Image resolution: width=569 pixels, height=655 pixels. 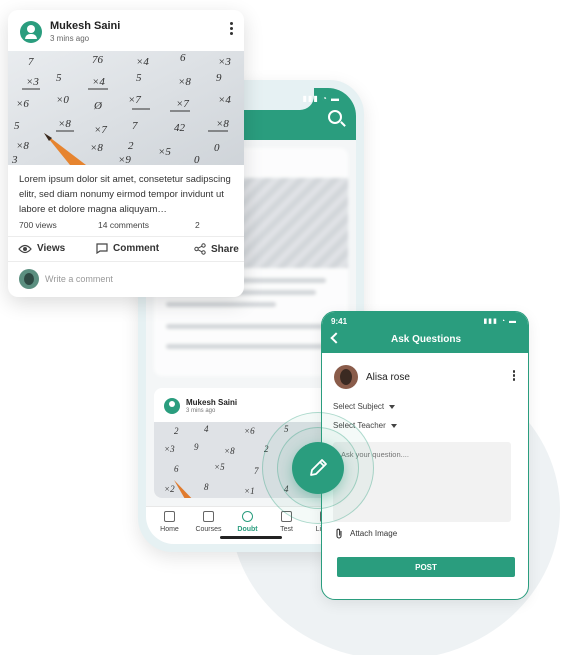 What do you see at coordinates (206, 487) in the screenshot?
I see `svg-text: 8` at bounding box center [206, 487].